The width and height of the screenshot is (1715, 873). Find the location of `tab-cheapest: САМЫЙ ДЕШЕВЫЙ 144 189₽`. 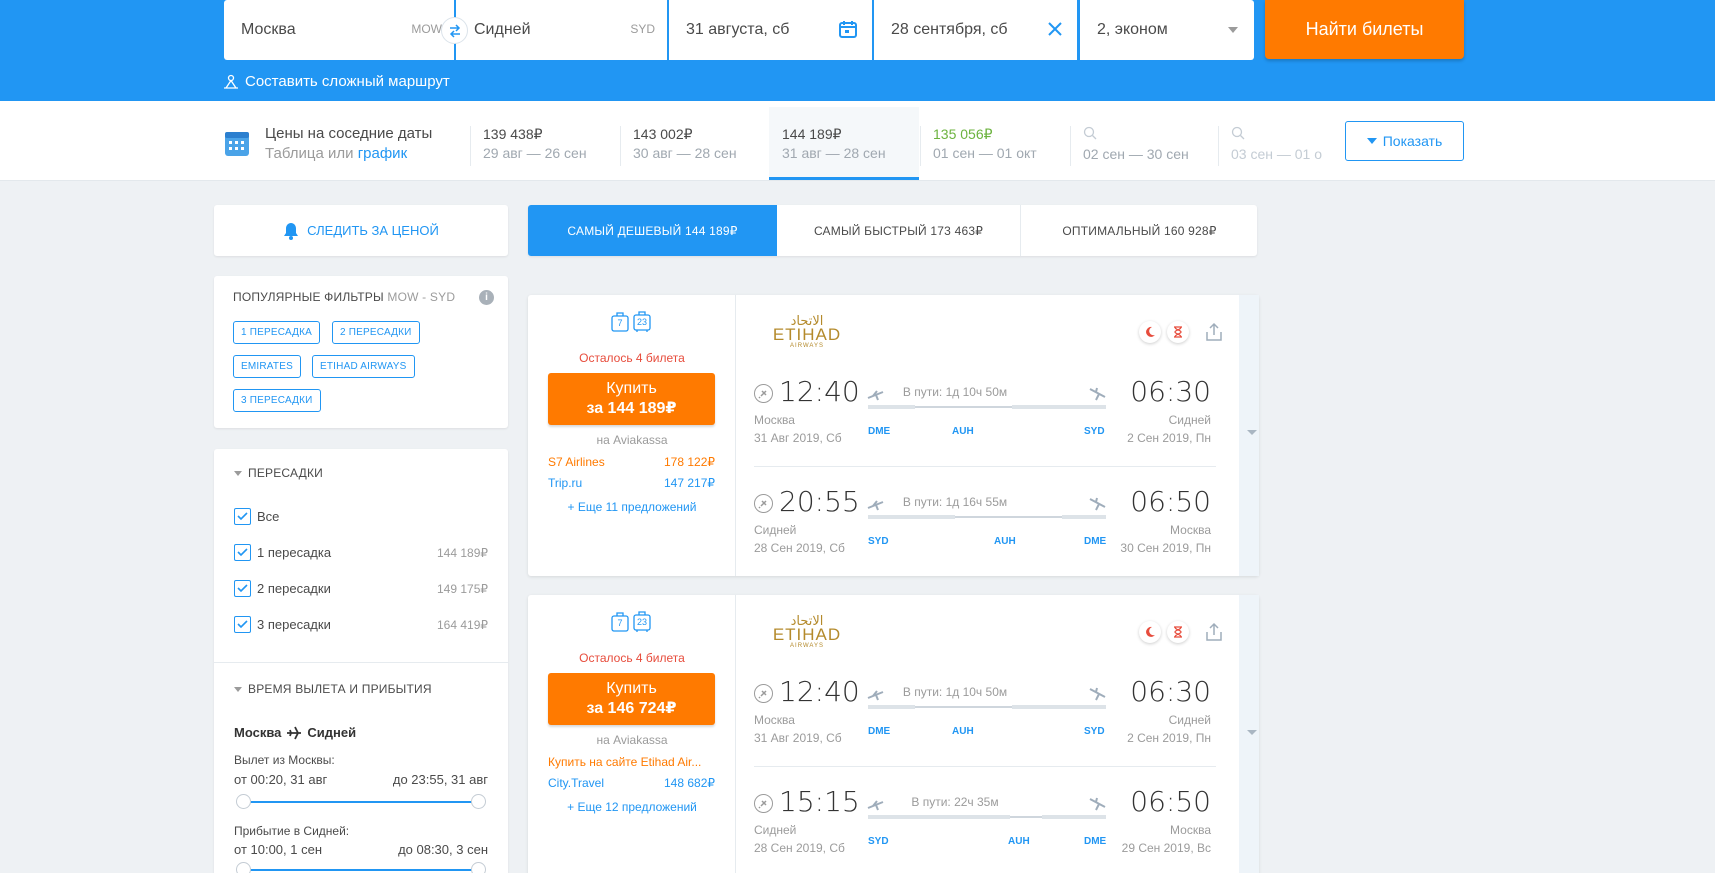

tab-cheapest: САМЫЙ ДЕШЕВЫЙ 144 189₽ is located at coordinates (652, 230).